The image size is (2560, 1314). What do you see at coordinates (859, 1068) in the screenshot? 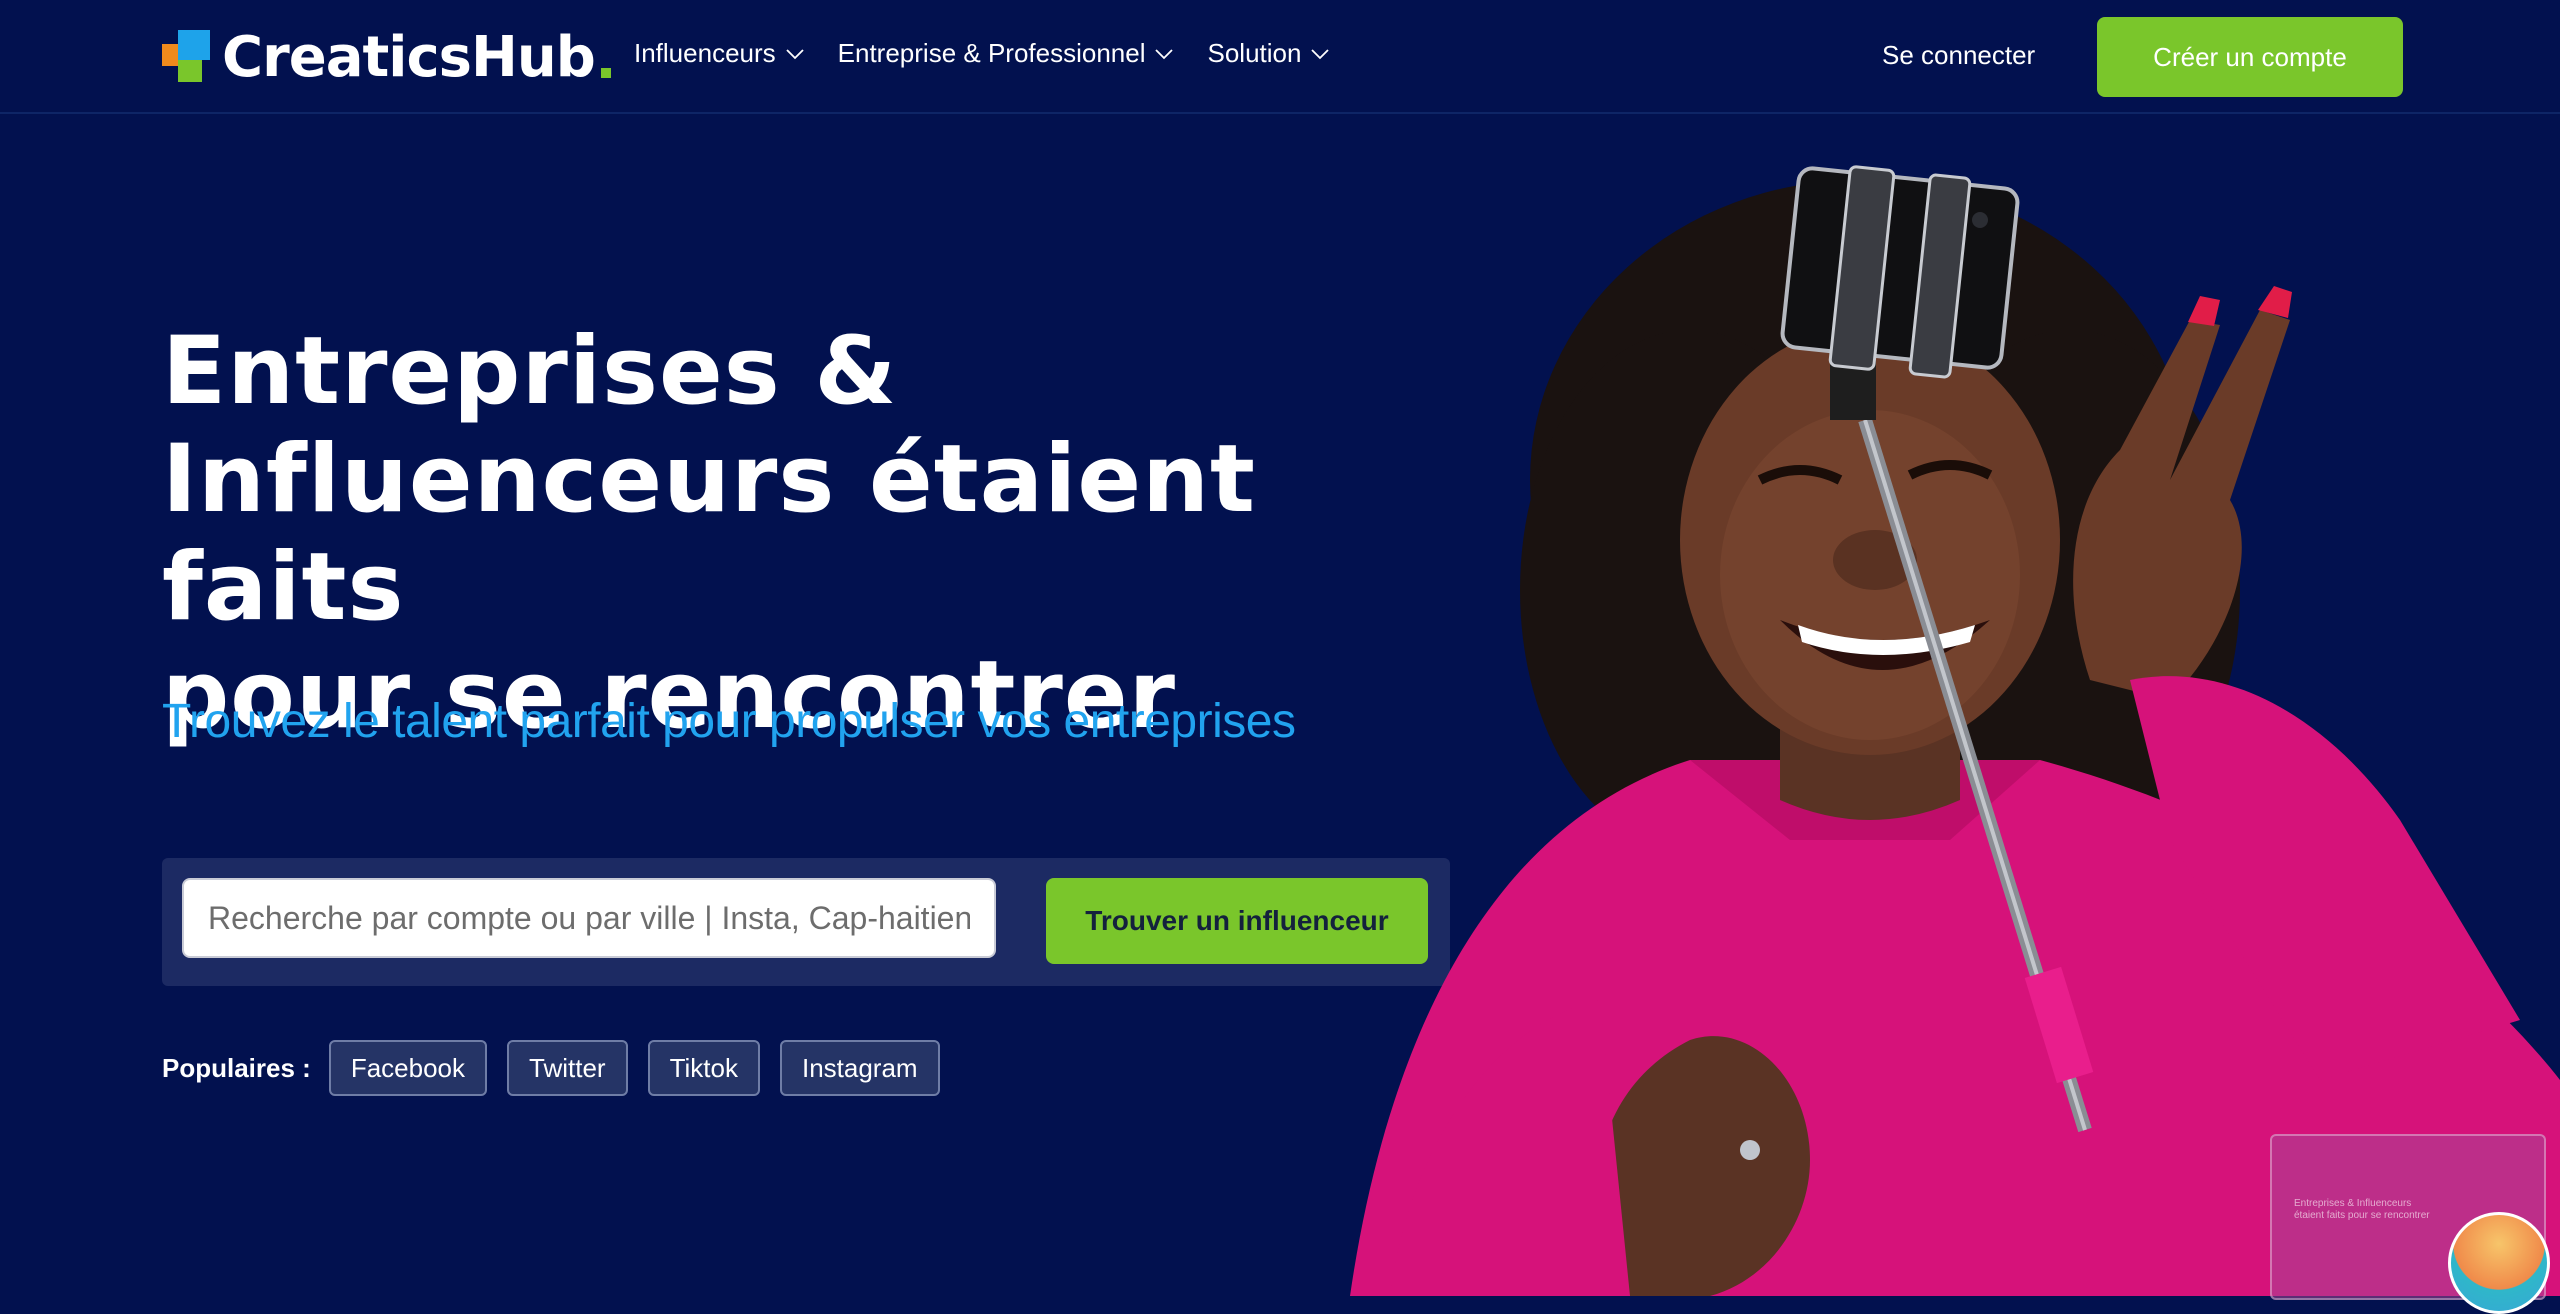
I see `chip-instagram: Instagram` at bounding box center [859, 1068].